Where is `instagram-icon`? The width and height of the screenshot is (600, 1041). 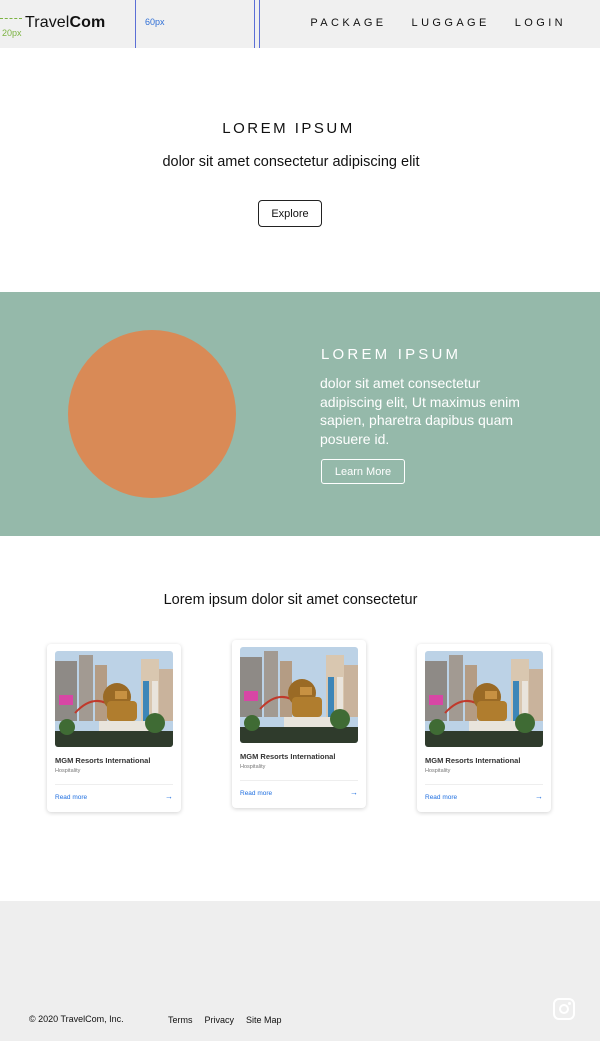 instagram-icon is located at coordinates (564, 1009).